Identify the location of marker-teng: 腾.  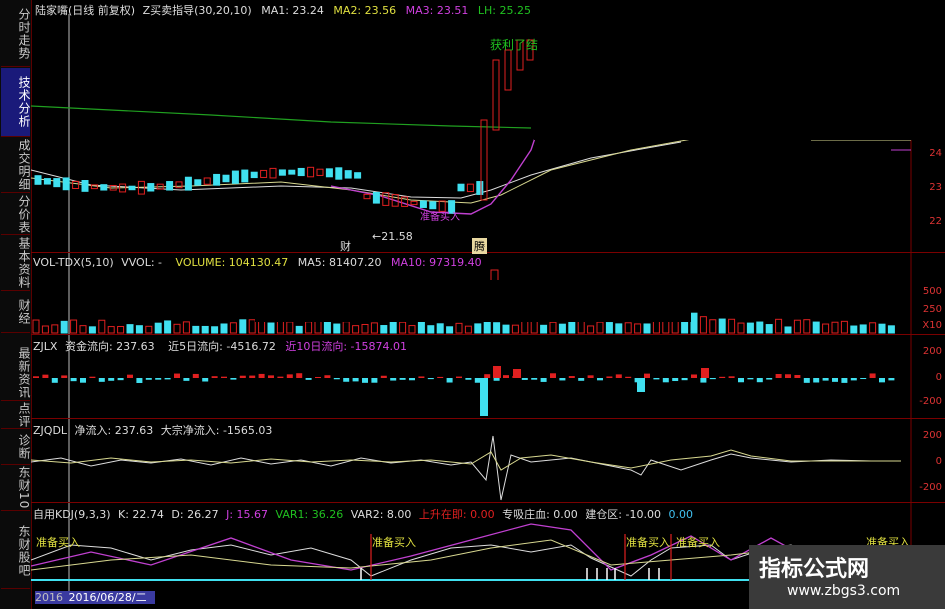
(479, 246).